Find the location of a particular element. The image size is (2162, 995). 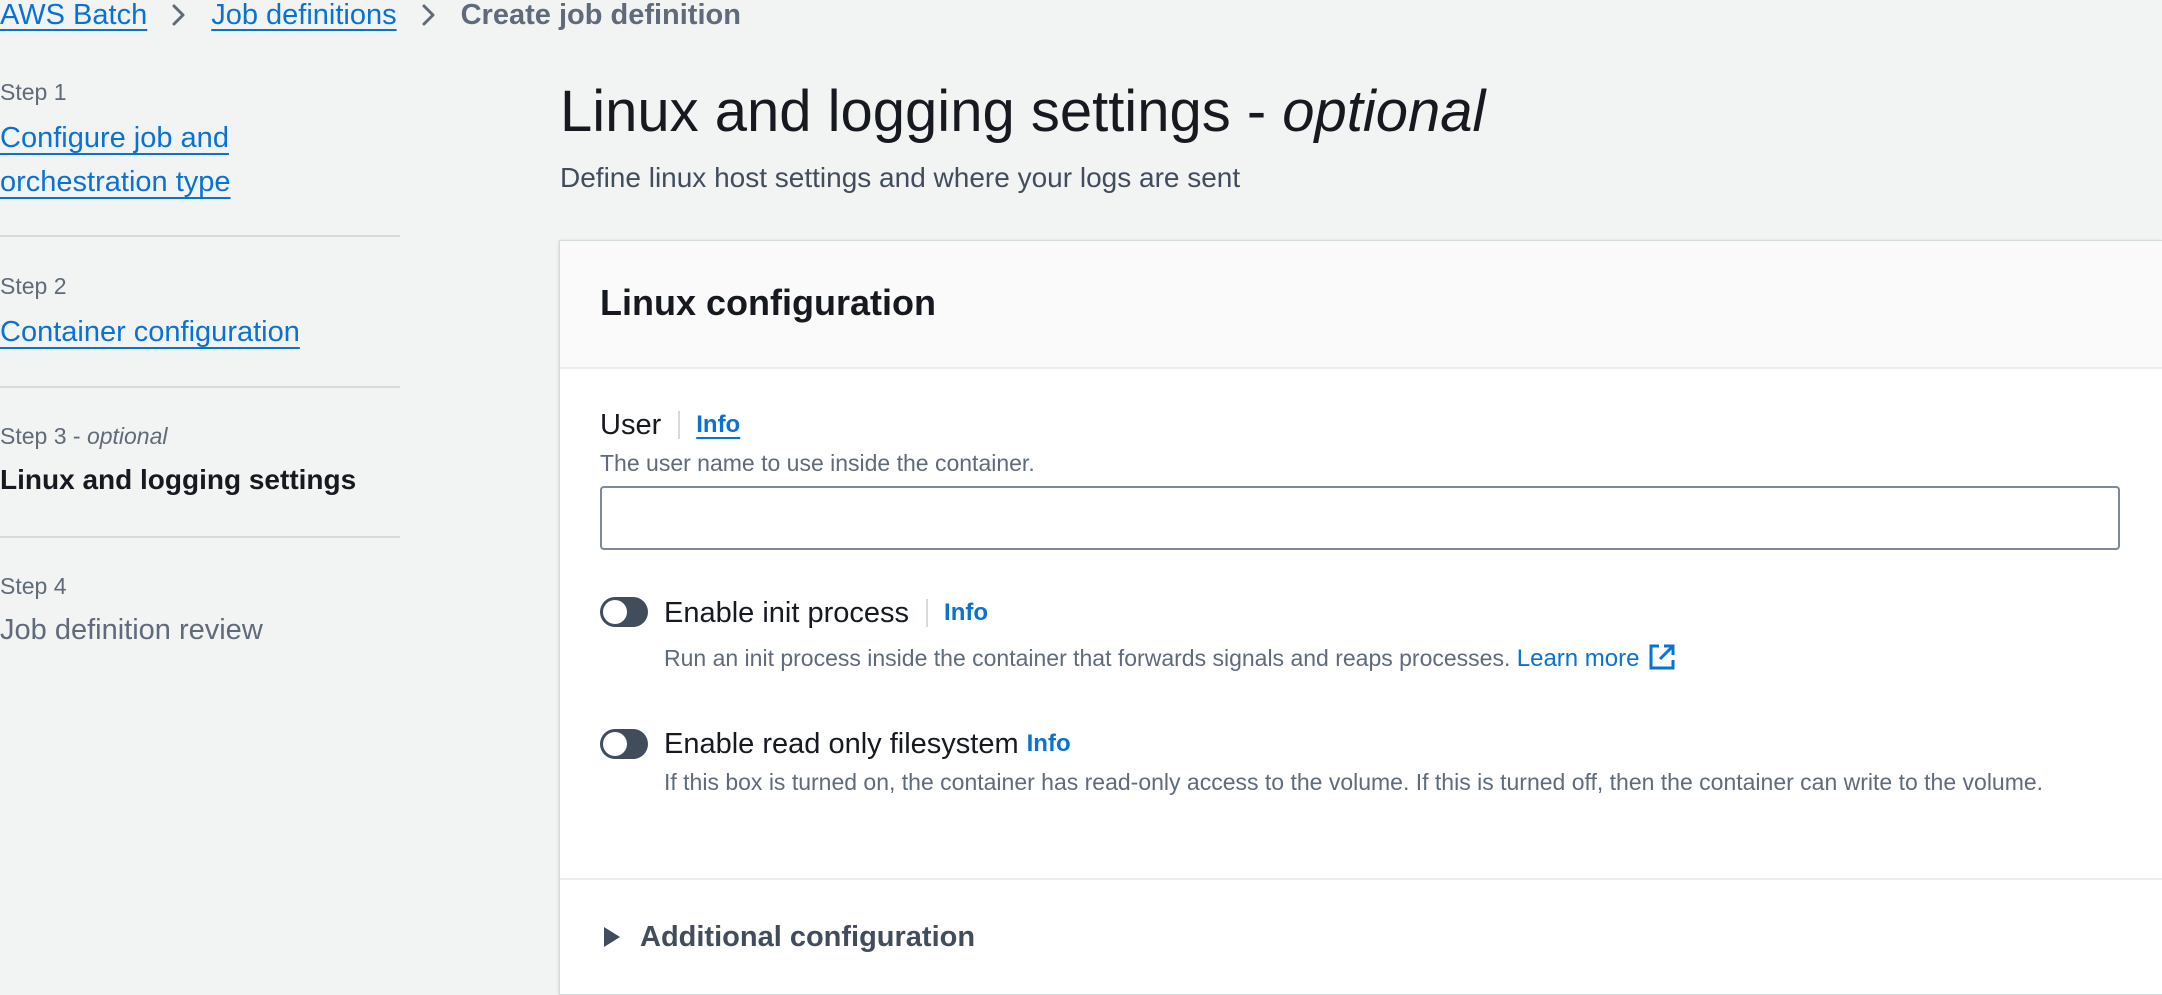

additional-configuration-expander: Additional configuration is located at coordinates (787, 937).